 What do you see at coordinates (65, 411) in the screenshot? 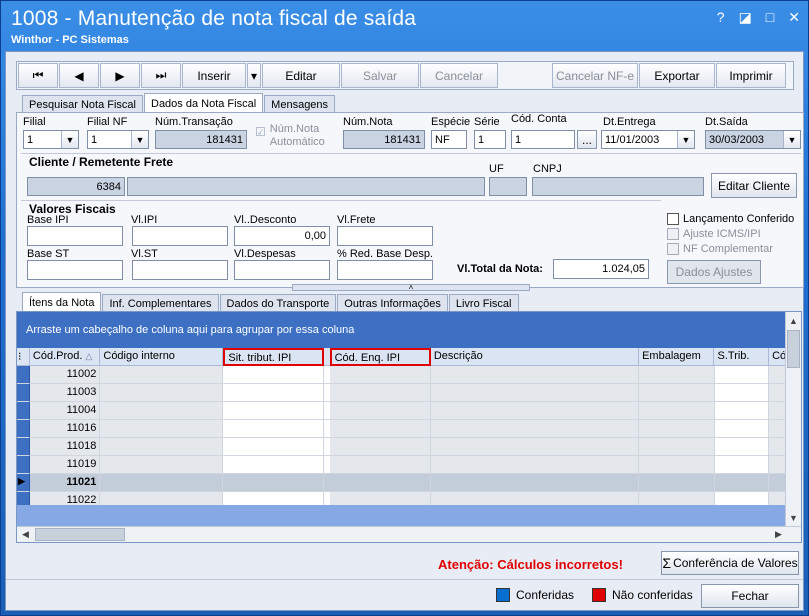
I see `cell-cod-prod: 11004` at bounding box center [65, 411].